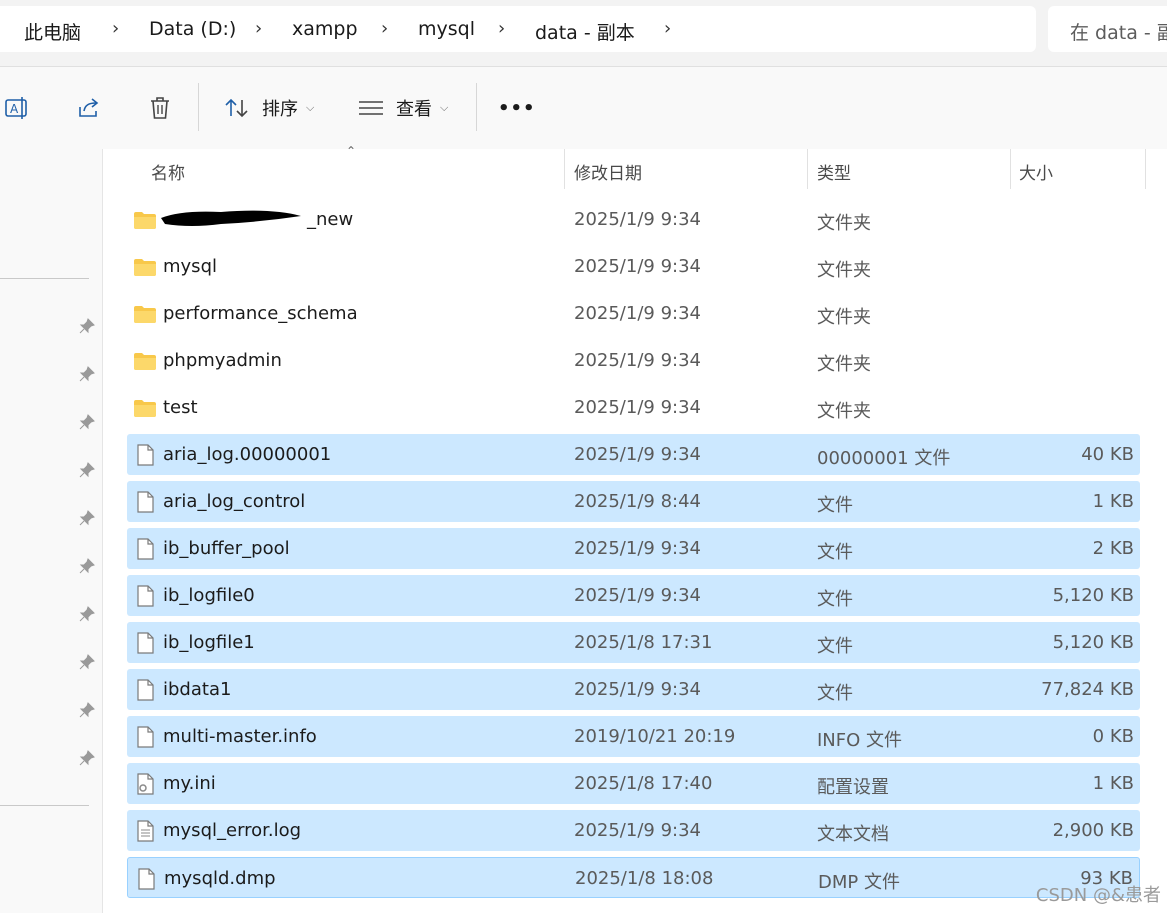 The width and height of the screenshot is (1167, 913). What do you see at coordinates (517, 108) in the screenshot?
I see `more-options-button: •••` at bounding box center [517, 108].